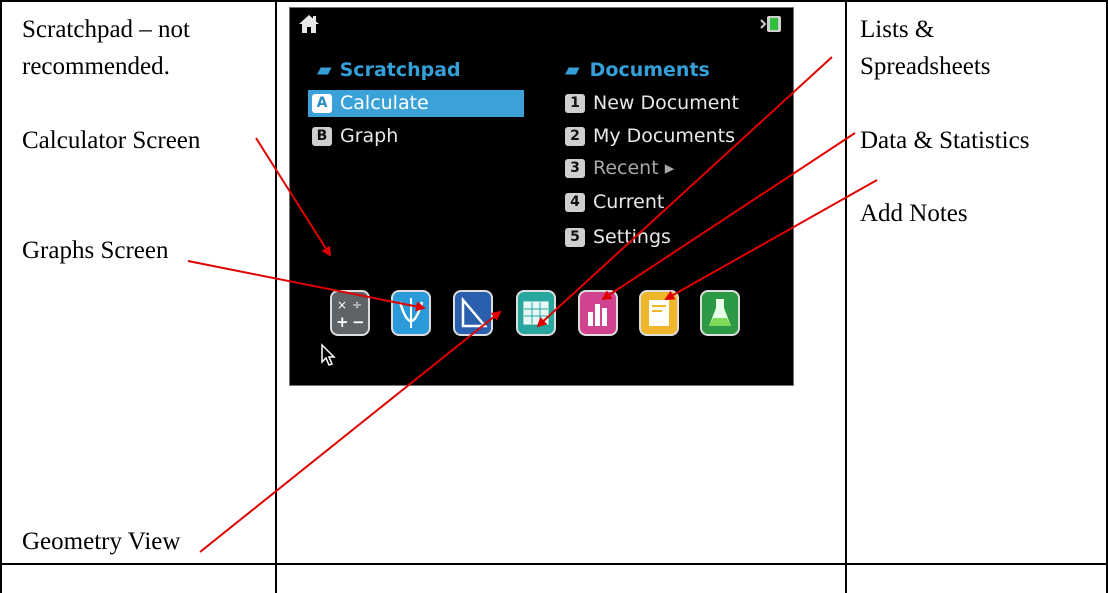 Image resolution: width=1108 pixels, height=593 pixels. Describe the element at coordinates (101, 541) in the screenshot. I see `geometry-view-label: Geometry View` at that location.